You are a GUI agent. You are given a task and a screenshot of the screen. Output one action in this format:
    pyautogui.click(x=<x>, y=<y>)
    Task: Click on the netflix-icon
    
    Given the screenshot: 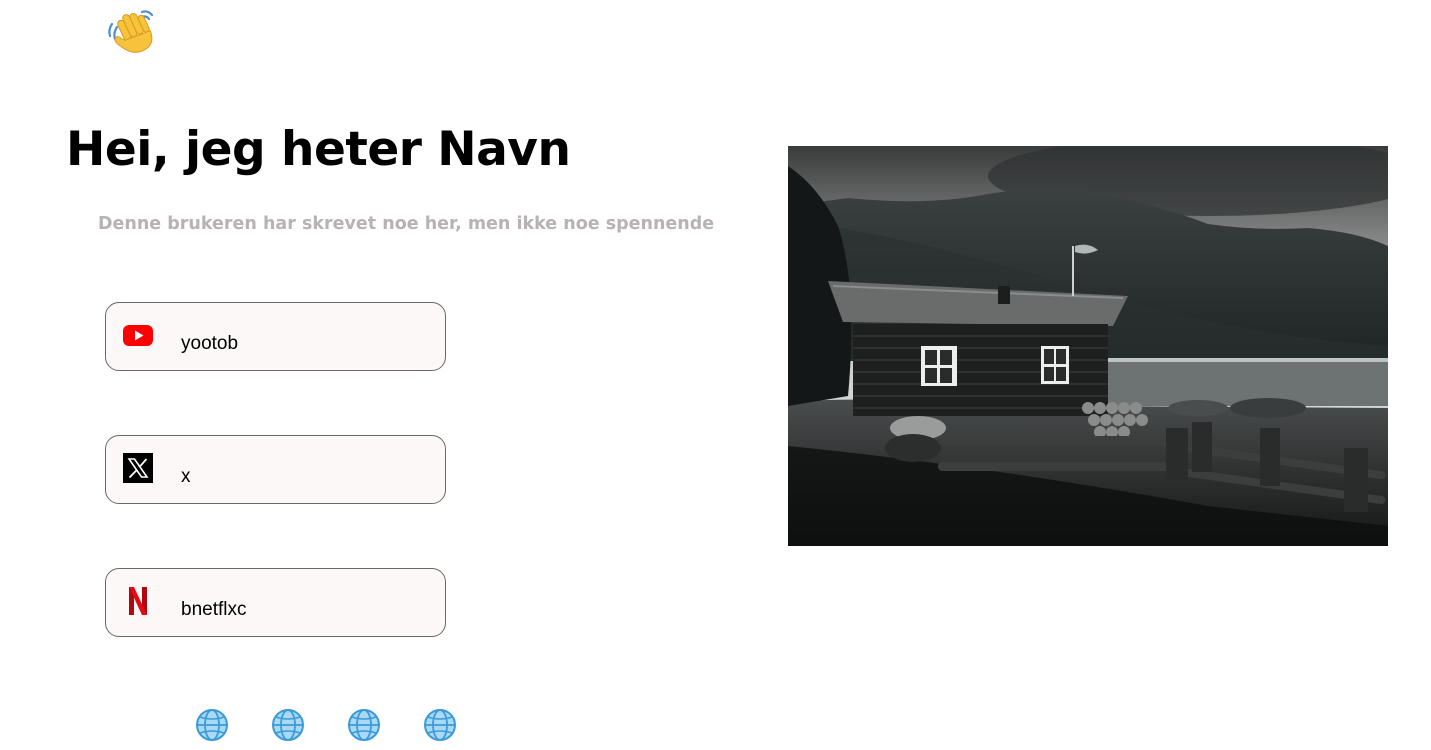 What is the action you would take?
    pyautogui.click(x=138, y=601)
    